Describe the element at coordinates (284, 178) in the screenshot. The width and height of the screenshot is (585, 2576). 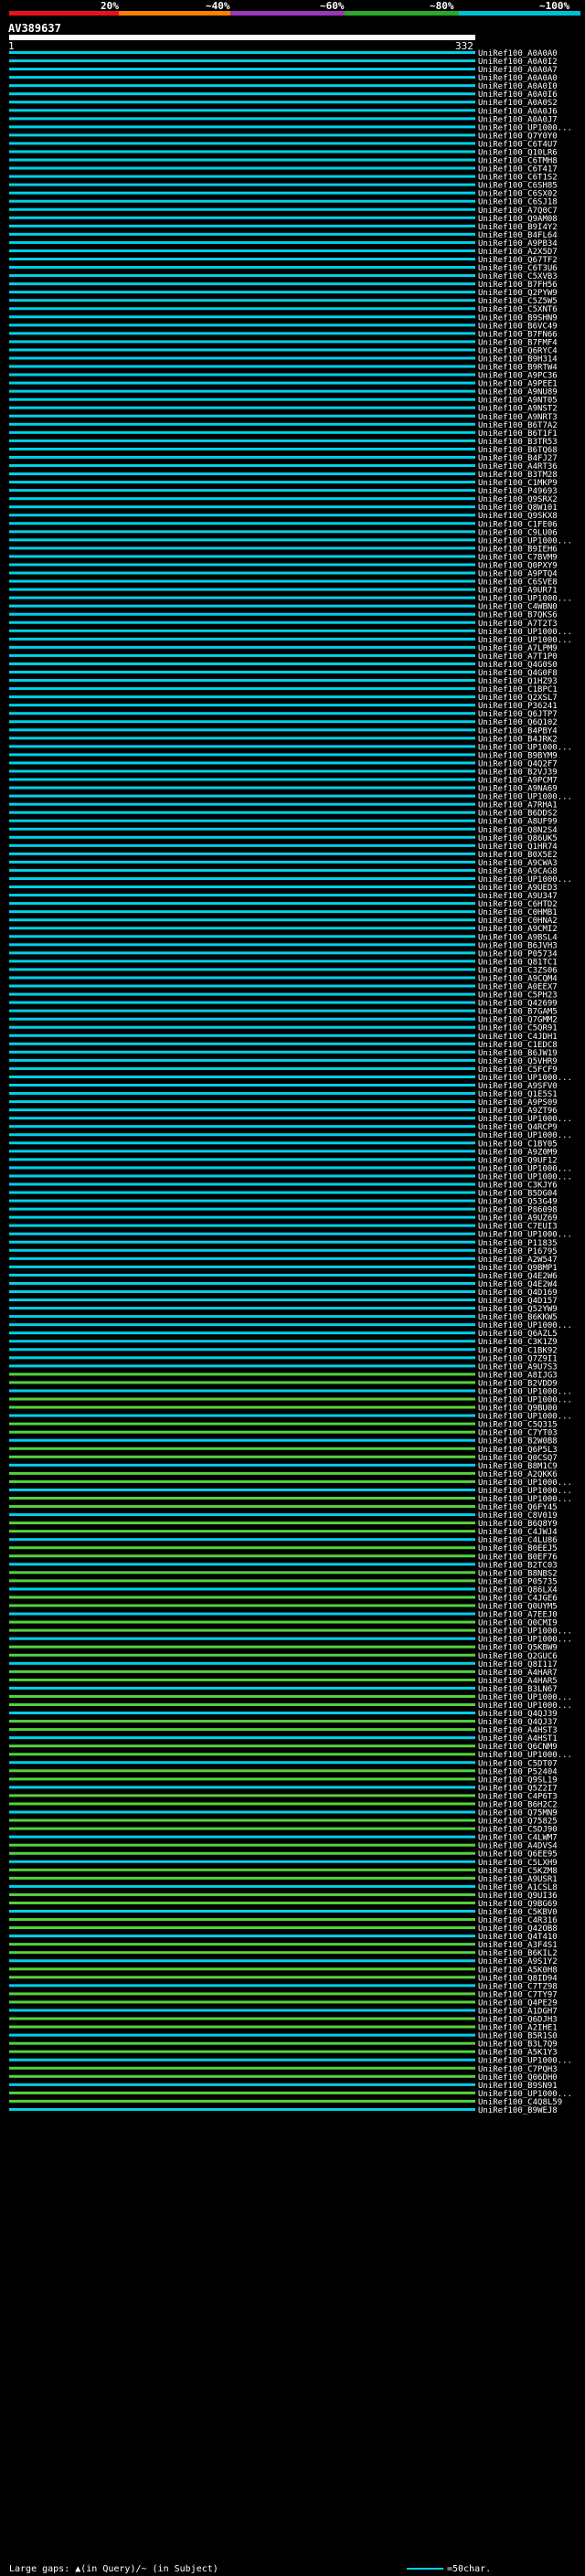
I see `hit-row: UniRef100_C6T1S2` at that location.